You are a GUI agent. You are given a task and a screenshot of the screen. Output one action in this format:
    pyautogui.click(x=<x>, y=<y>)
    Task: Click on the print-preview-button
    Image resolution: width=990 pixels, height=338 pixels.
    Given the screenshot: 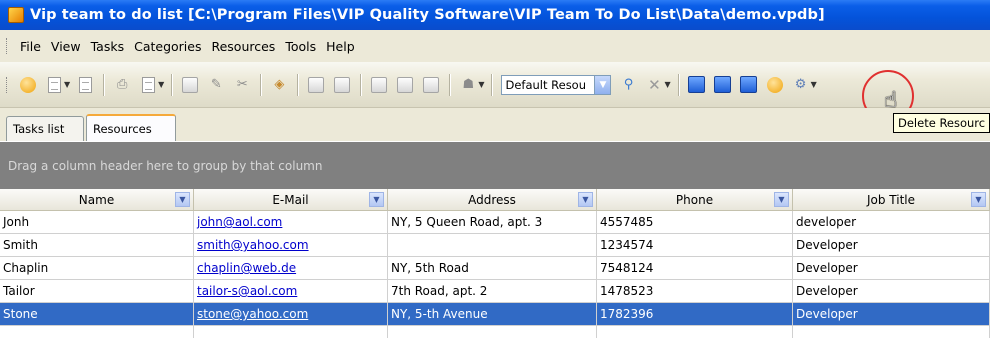 What is the action you would take?
    pyautogui.click(x=148, y=85)
    